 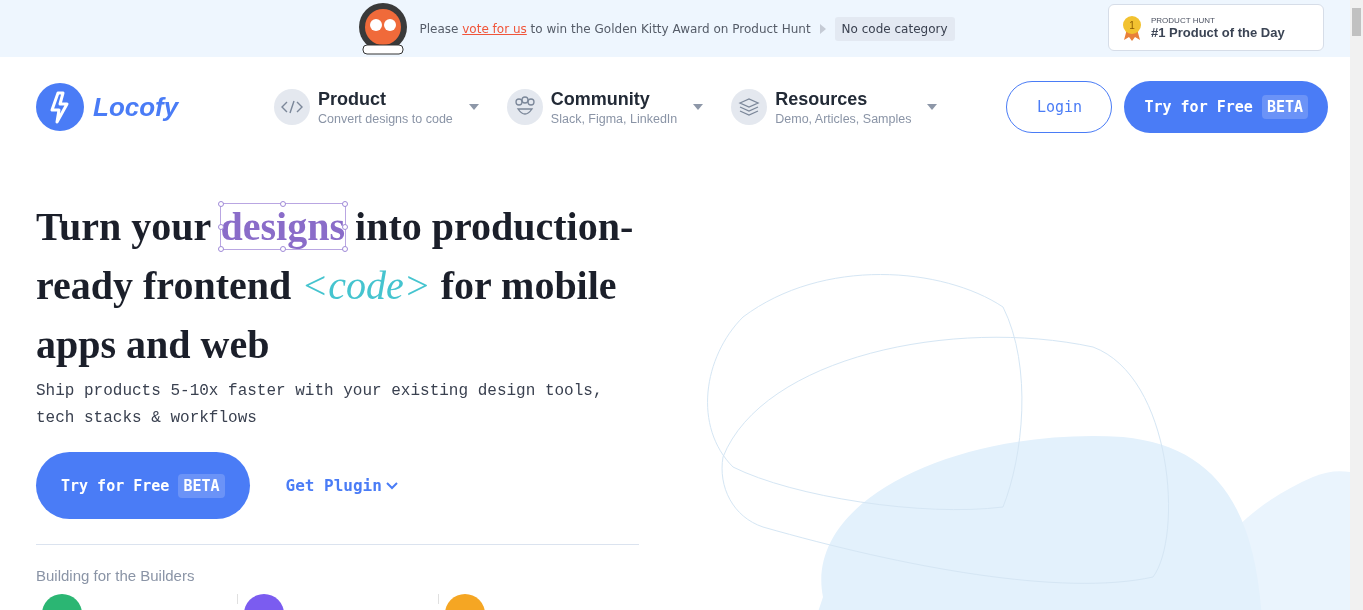 What do you see at coordinates (341, 485) in the screenshot?
I see `get-plugin-link: Get Plugin` at bounding box center [341, 485].